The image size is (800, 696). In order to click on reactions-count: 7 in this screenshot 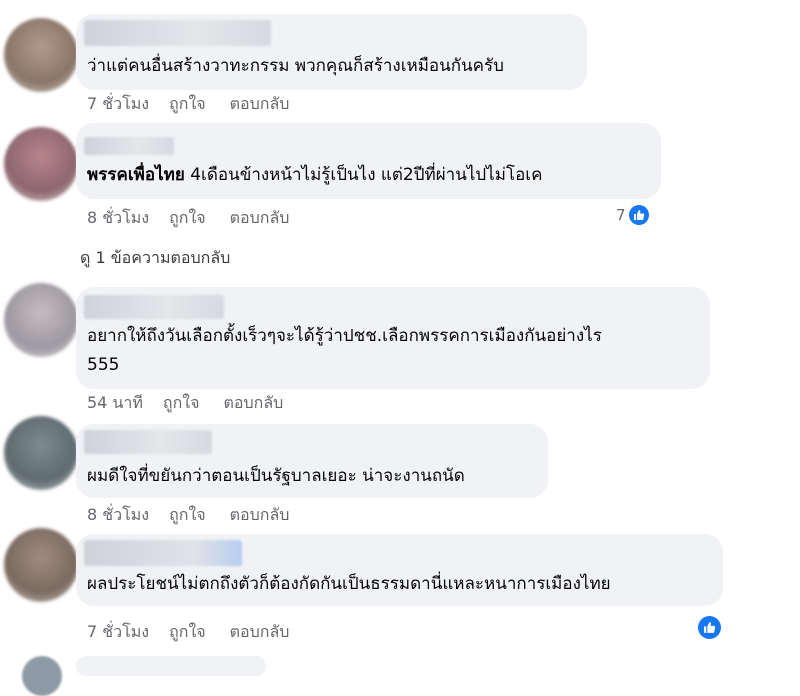, I will do `click(632, 215)`.